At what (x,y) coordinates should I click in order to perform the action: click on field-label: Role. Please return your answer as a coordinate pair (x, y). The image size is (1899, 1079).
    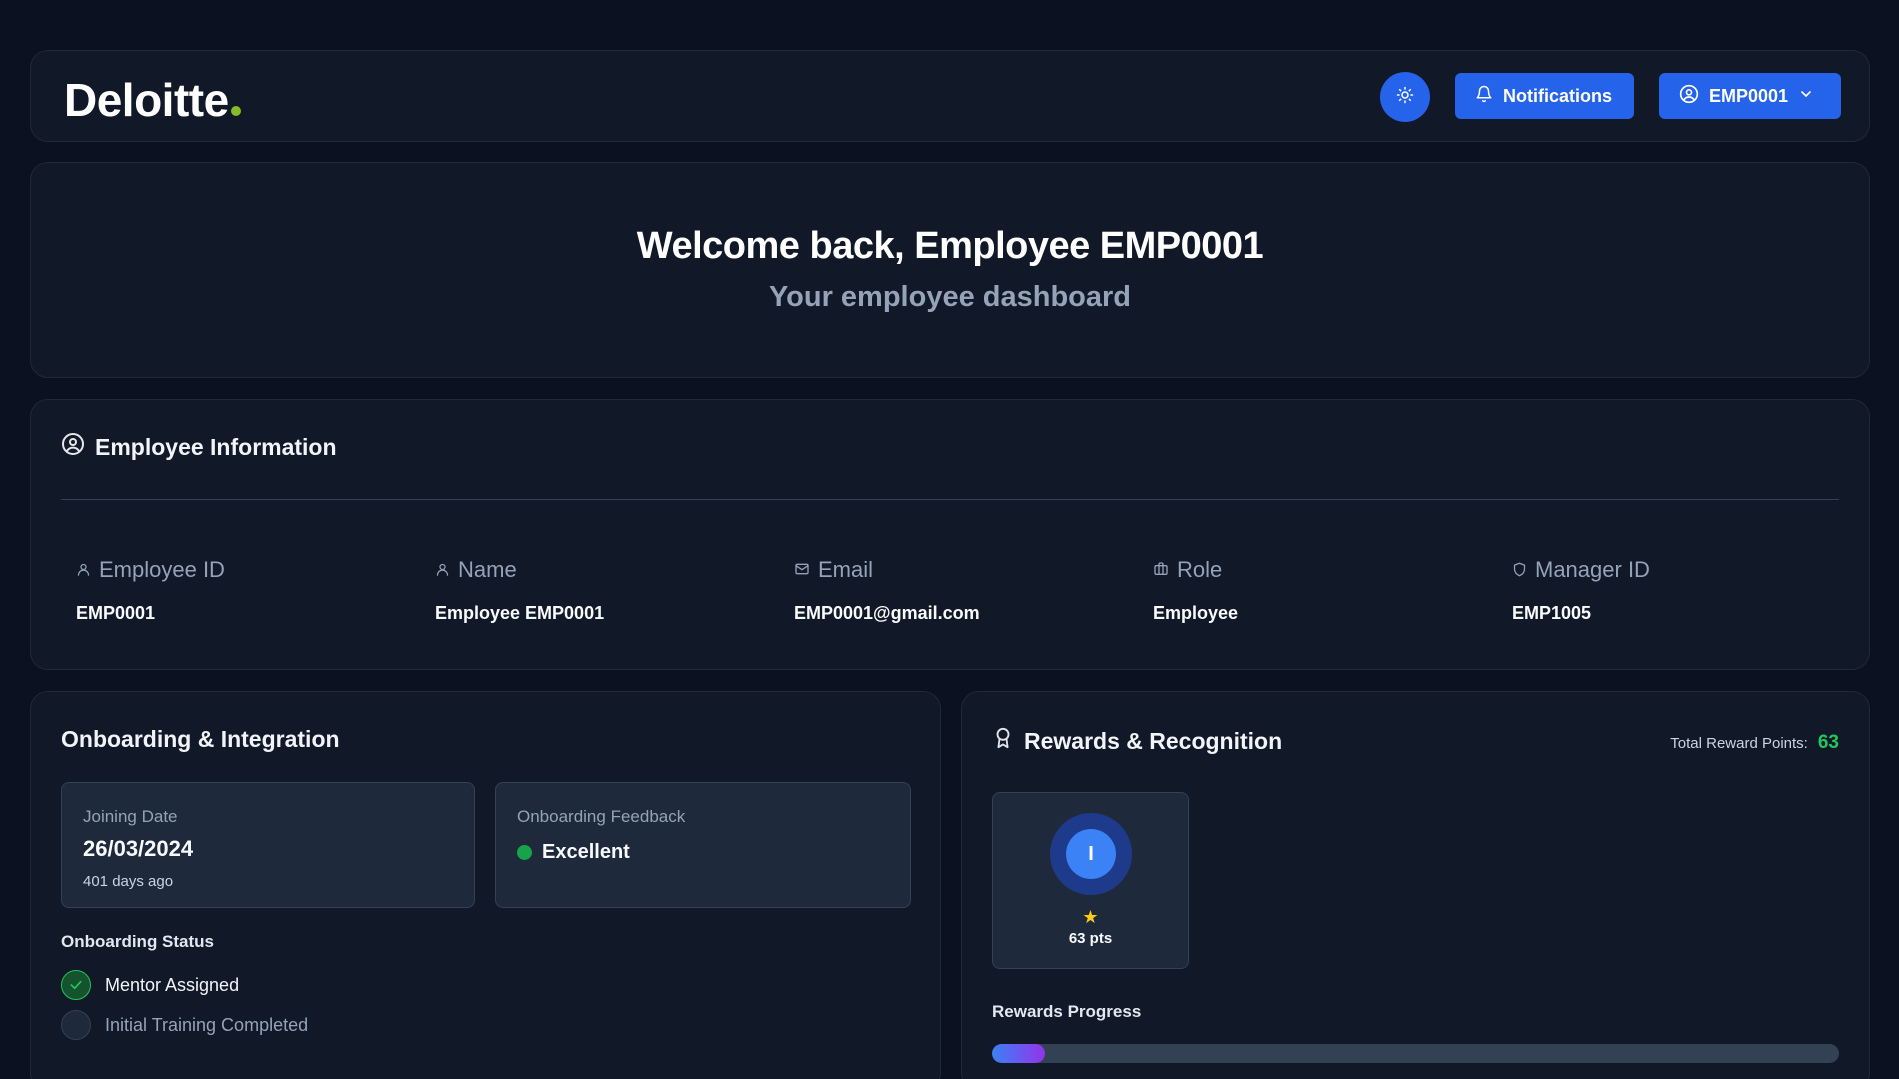
    Looking at the image, I should click on (1200, 569).